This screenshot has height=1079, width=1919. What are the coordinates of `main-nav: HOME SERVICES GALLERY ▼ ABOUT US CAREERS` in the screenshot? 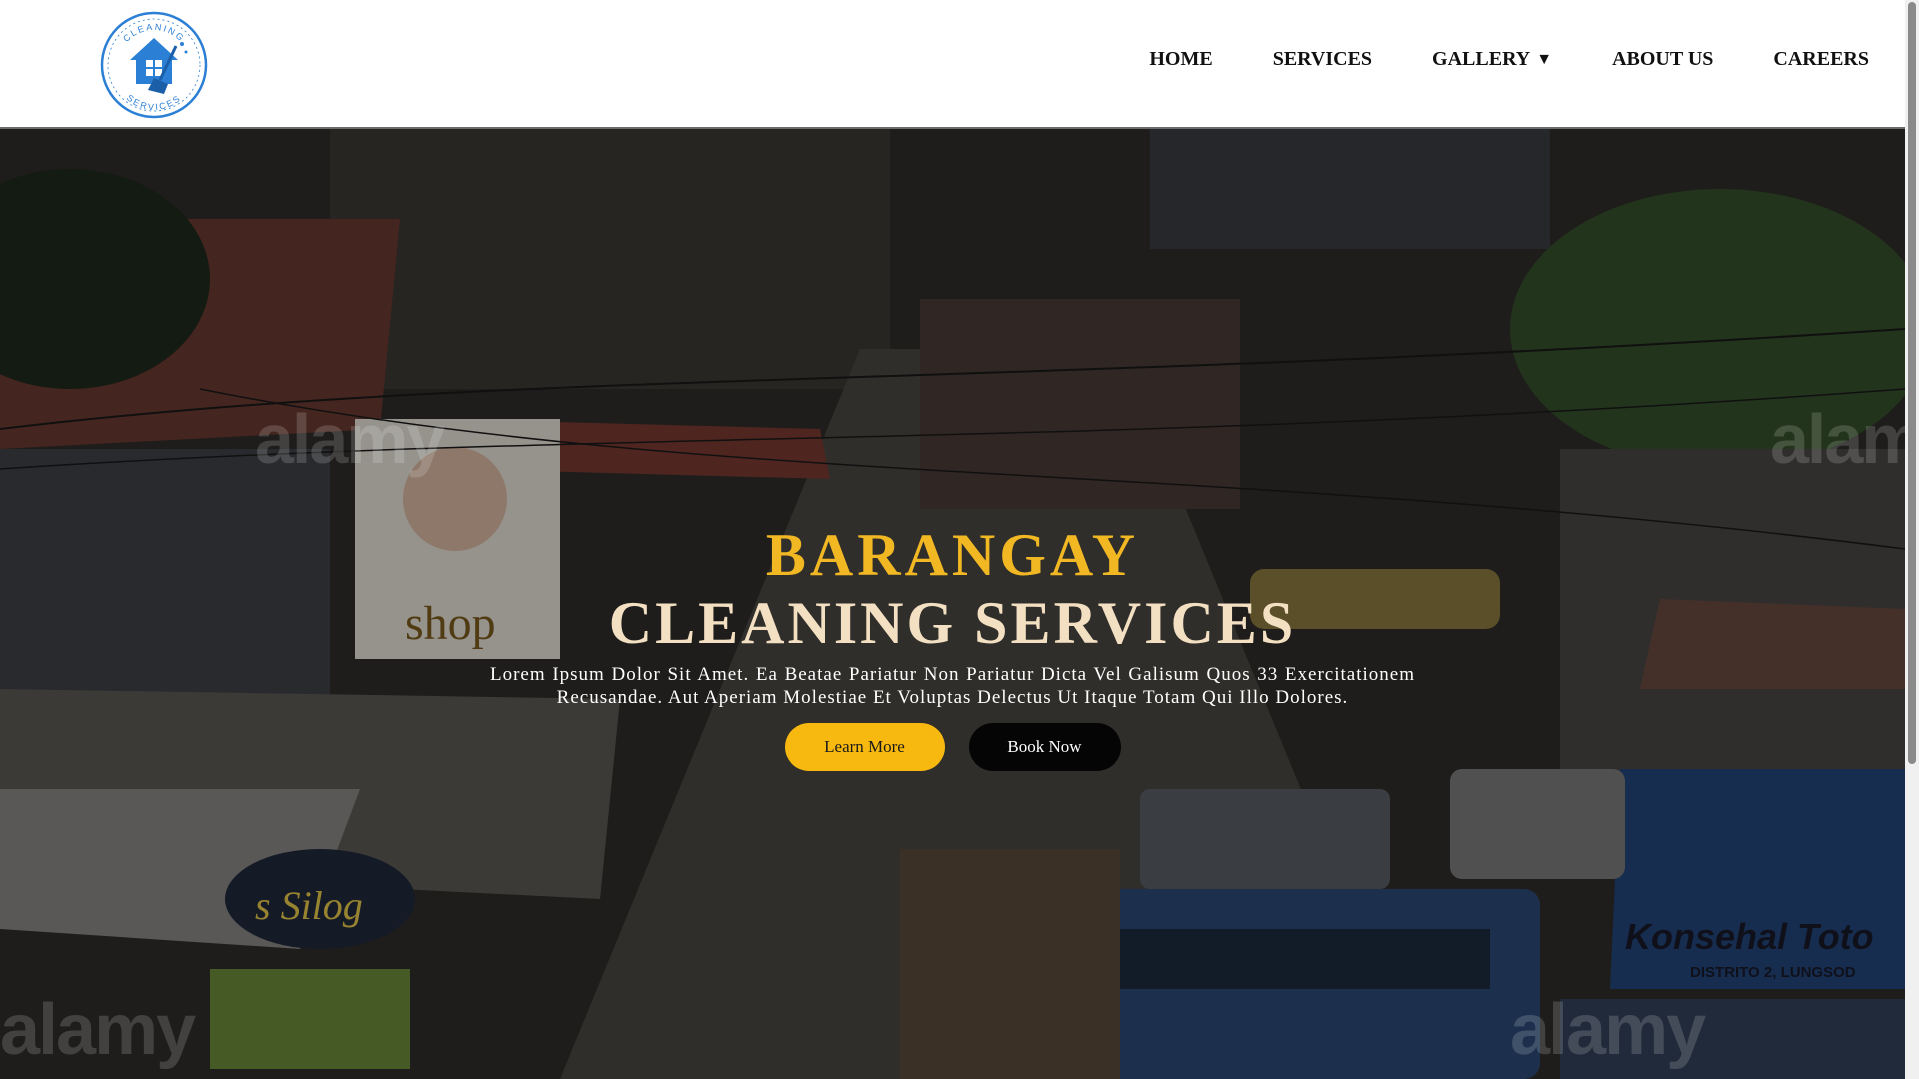 It's located at (1479, 59).